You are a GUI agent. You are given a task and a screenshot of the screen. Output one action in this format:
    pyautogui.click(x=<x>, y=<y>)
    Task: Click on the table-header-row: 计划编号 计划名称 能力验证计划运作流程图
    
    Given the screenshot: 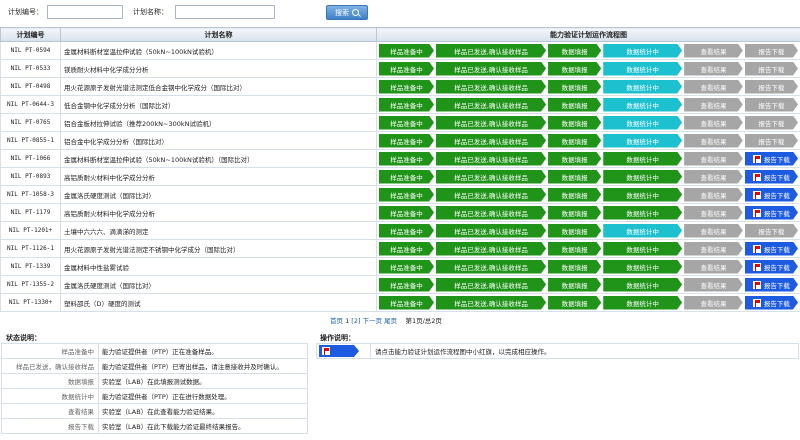 What is the action you would take?
    pyautogui.click(x=400, y=34)
    